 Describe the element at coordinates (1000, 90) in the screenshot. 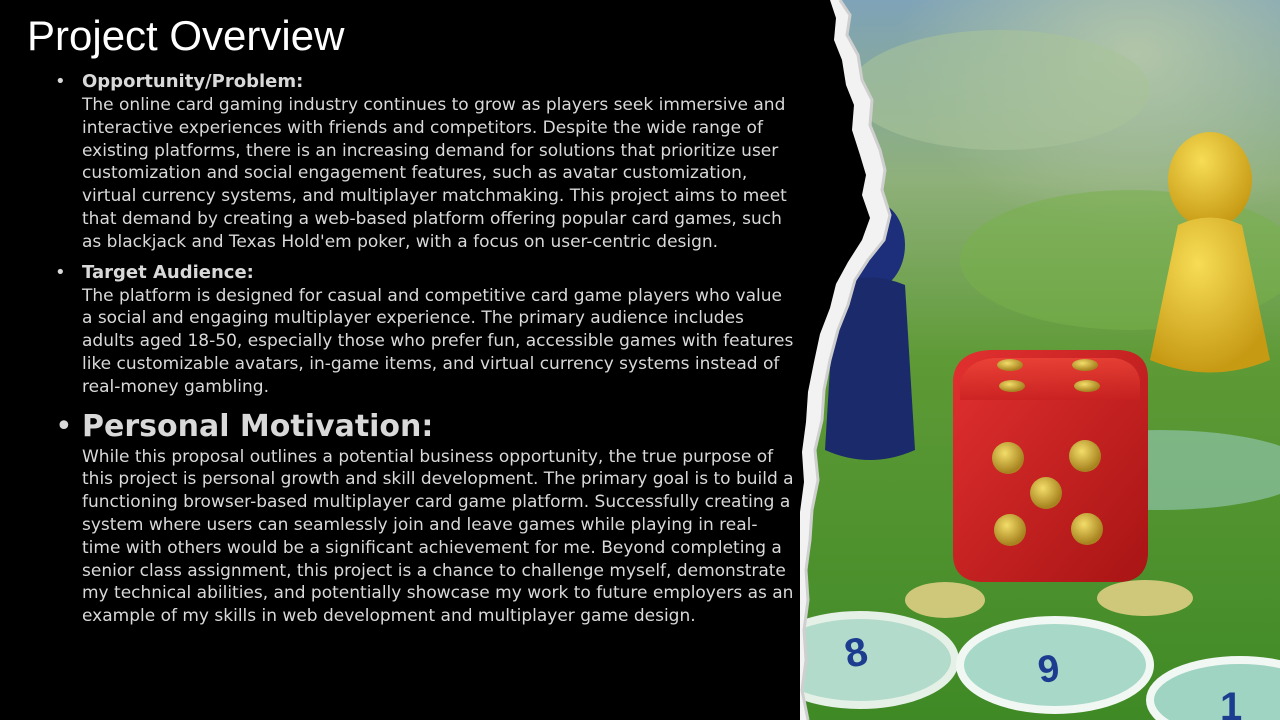

I see `background-blur` at that location.